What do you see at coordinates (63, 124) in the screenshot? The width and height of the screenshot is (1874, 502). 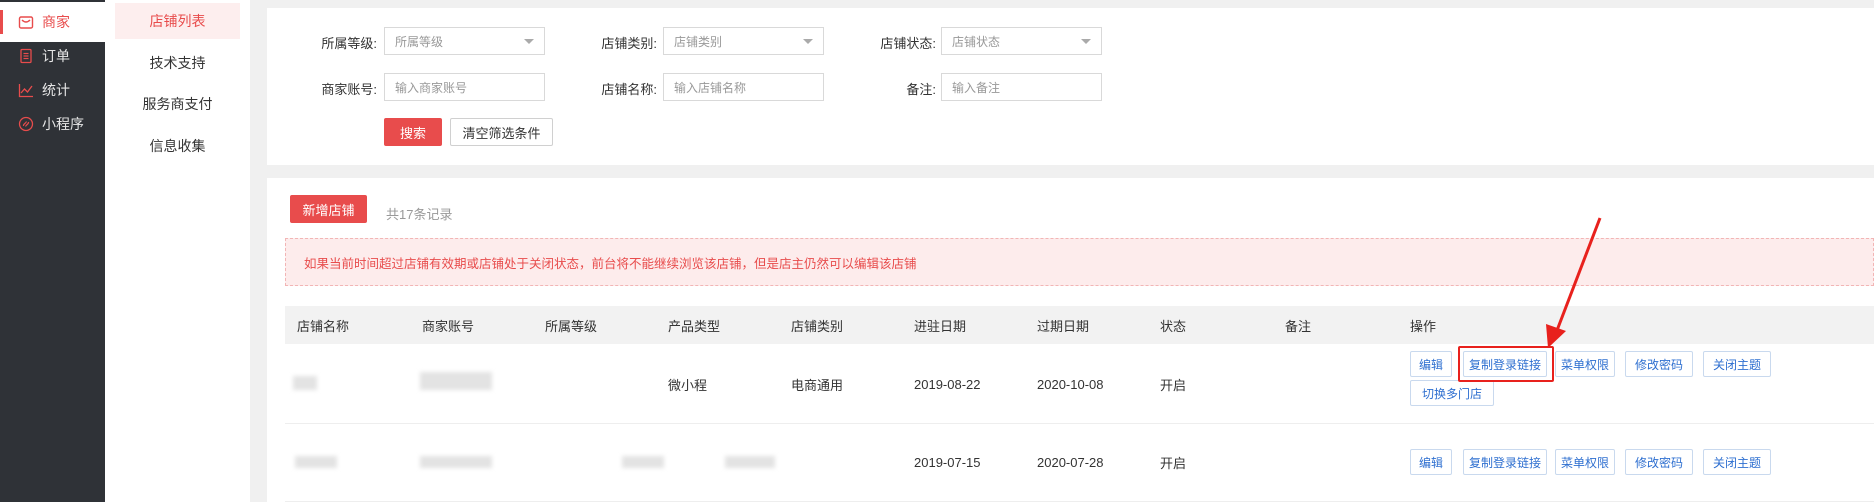 I see `nav-item-label: 小程序` at bounding box center [63, 124].